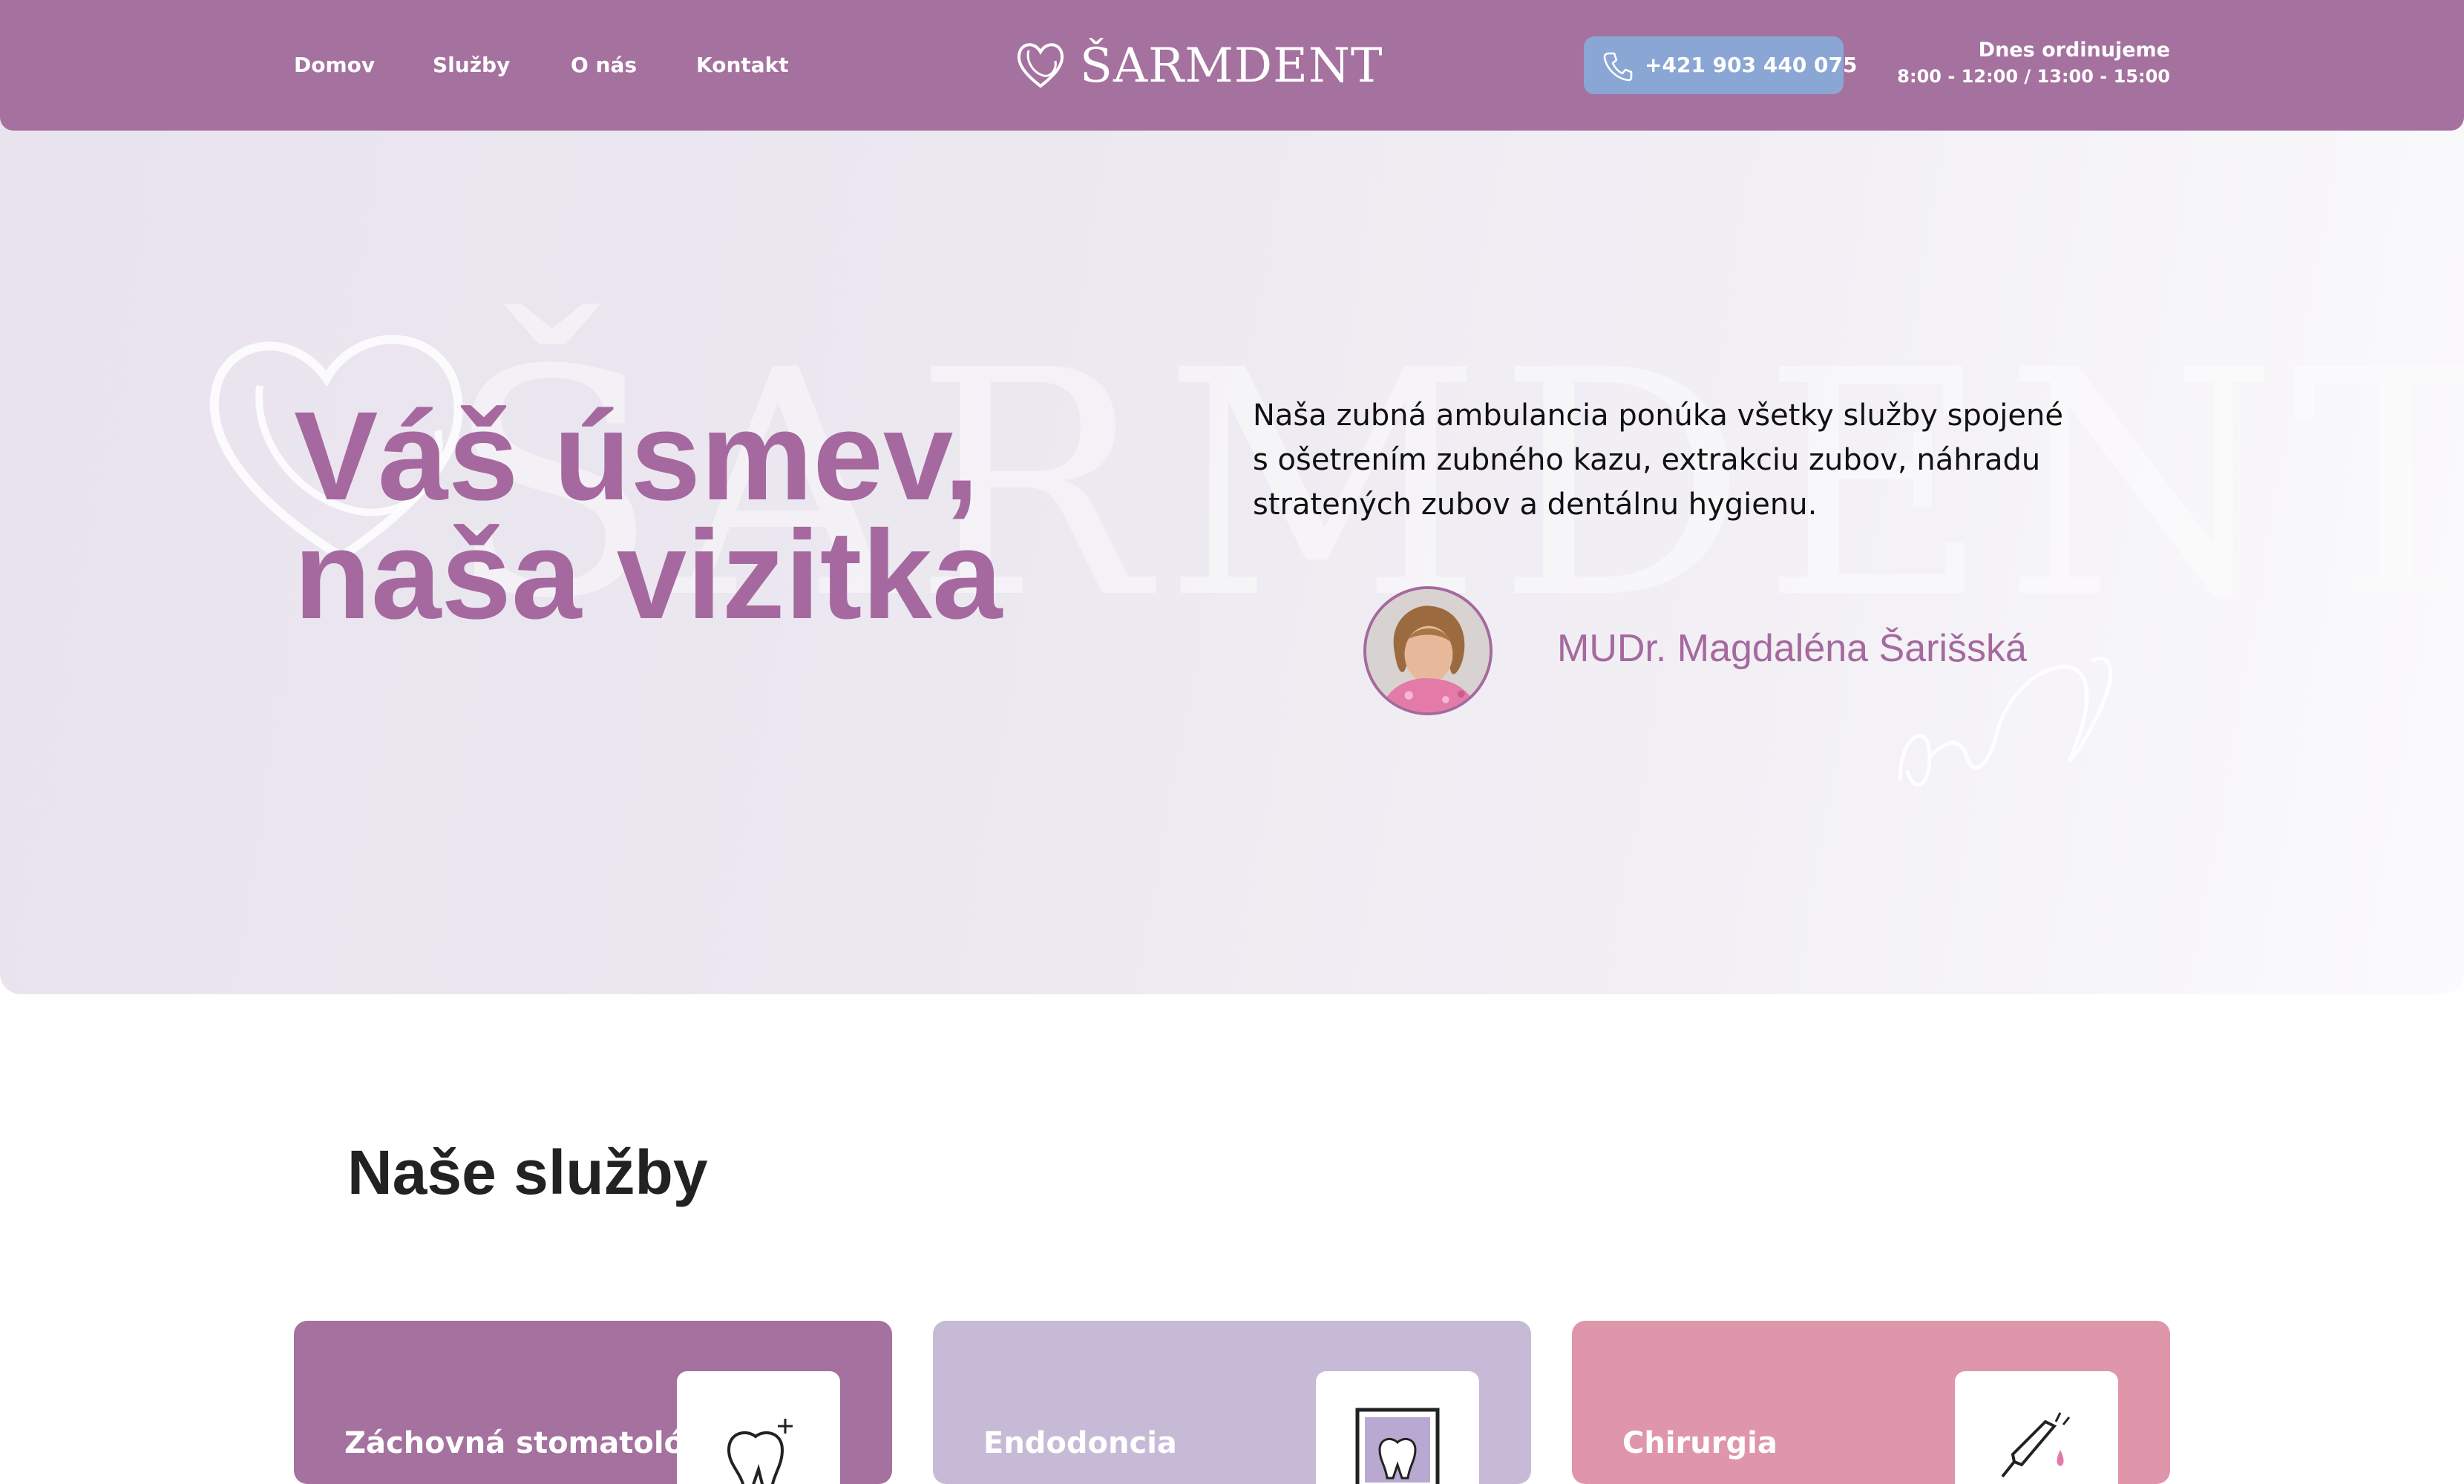  What do you see at coordinates (2034, 76) in the screenshot?
I see `hours-value: 8:00 - 12:00 / 13:00 - 15:00` at bounding box center [2034, 76].